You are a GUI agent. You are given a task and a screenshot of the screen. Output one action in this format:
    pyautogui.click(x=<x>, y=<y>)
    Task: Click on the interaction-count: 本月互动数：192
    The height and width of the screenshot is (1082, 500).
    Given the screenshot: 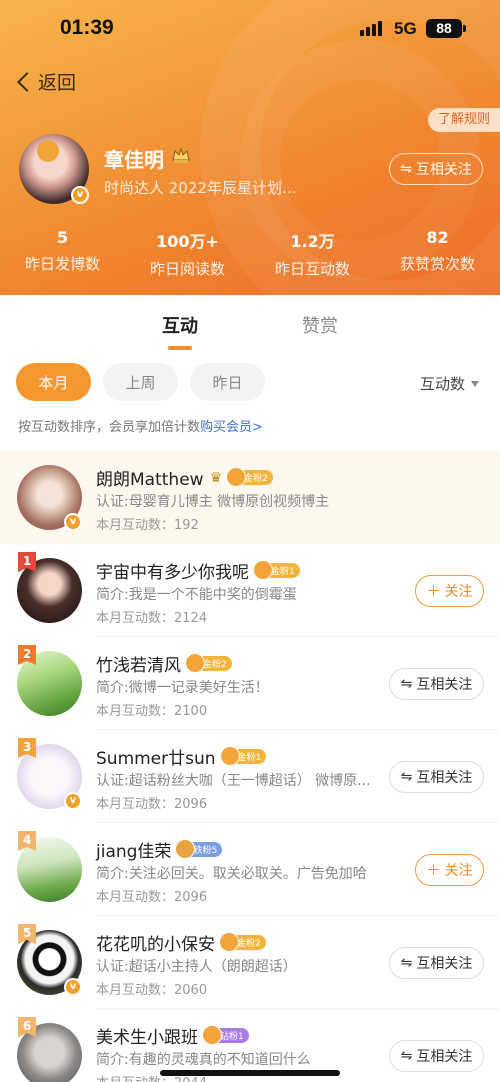 What is the action you would take?
    pyautogui.click(x=147, y=525)
    